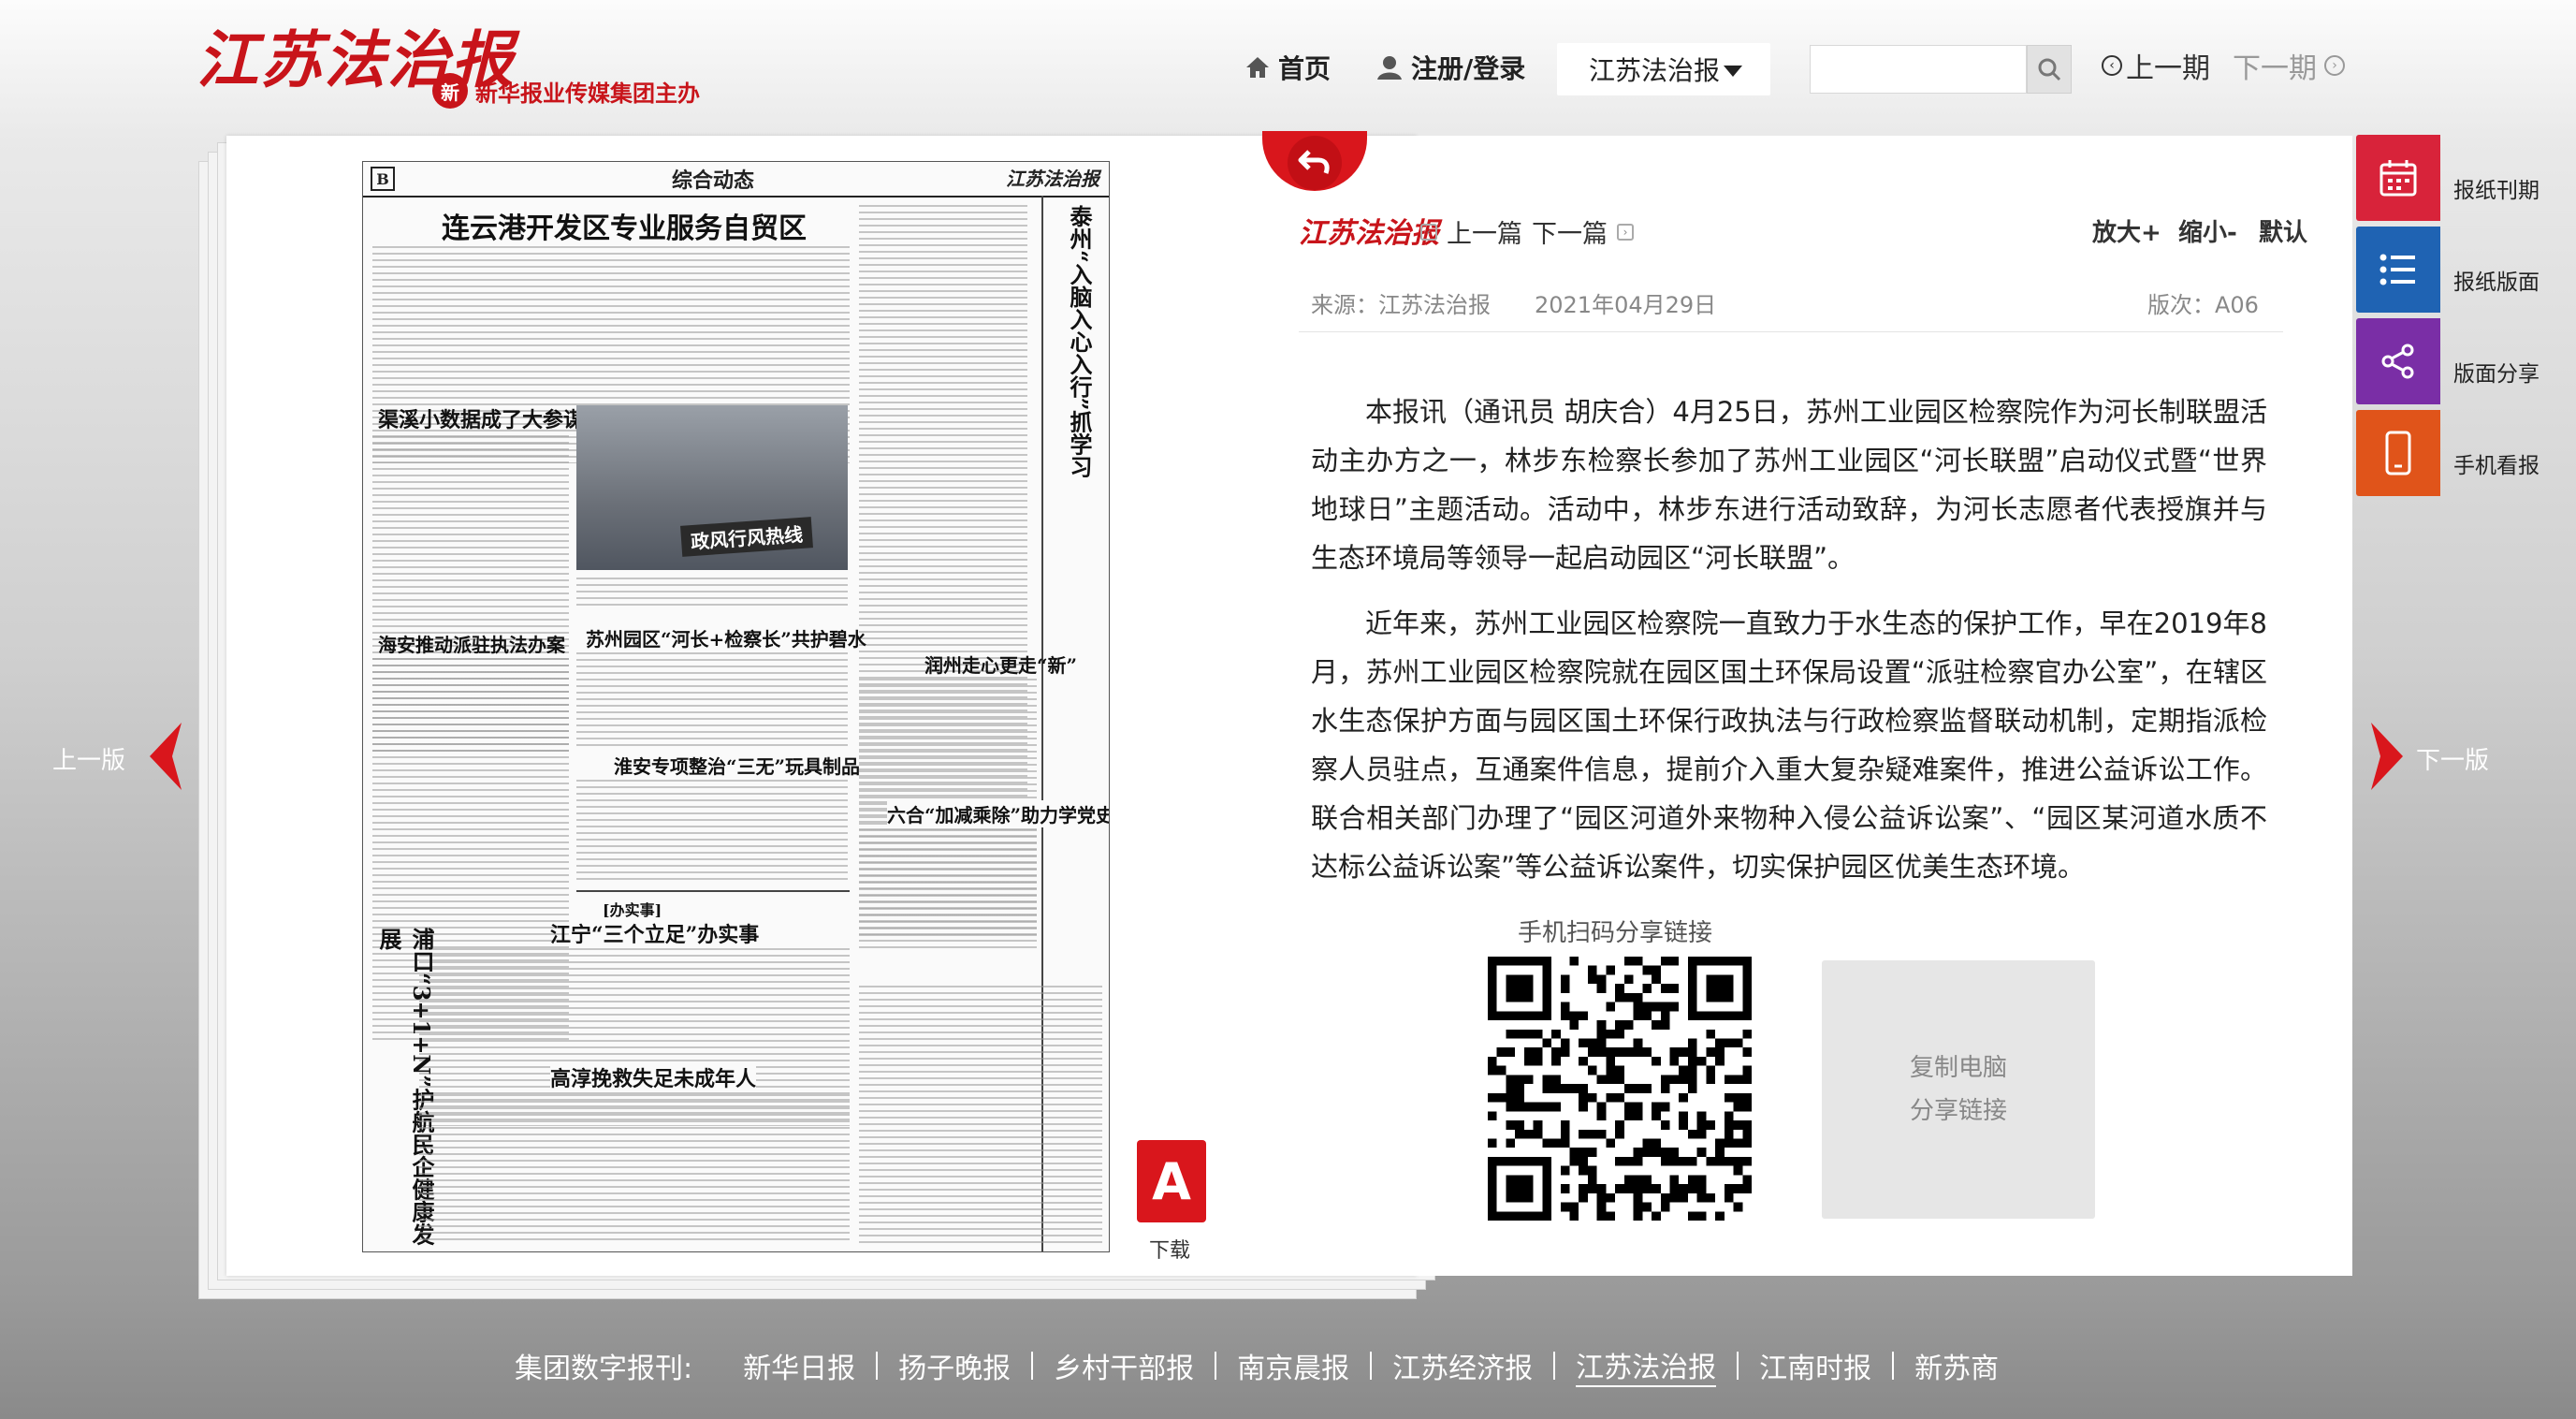 The image size is (2576, 1419). I want to click on headline-vertical-1: 泰州“入脑入心入行”抓学习, so click(1079, 341).